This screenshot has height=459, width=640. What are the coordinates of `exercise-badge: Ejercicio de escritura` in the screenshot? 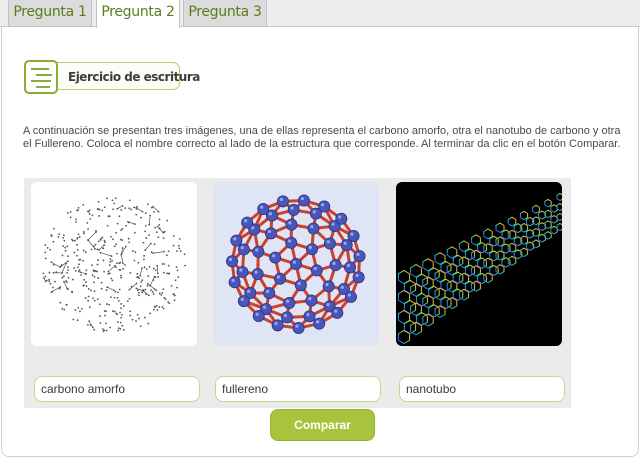 It's located at (112, 77).